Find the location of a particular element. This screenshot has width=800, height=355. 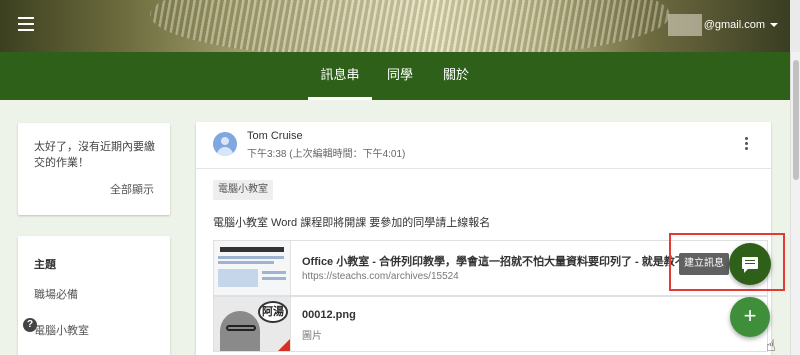

more-options-icon is located at coordinates (747, 144).